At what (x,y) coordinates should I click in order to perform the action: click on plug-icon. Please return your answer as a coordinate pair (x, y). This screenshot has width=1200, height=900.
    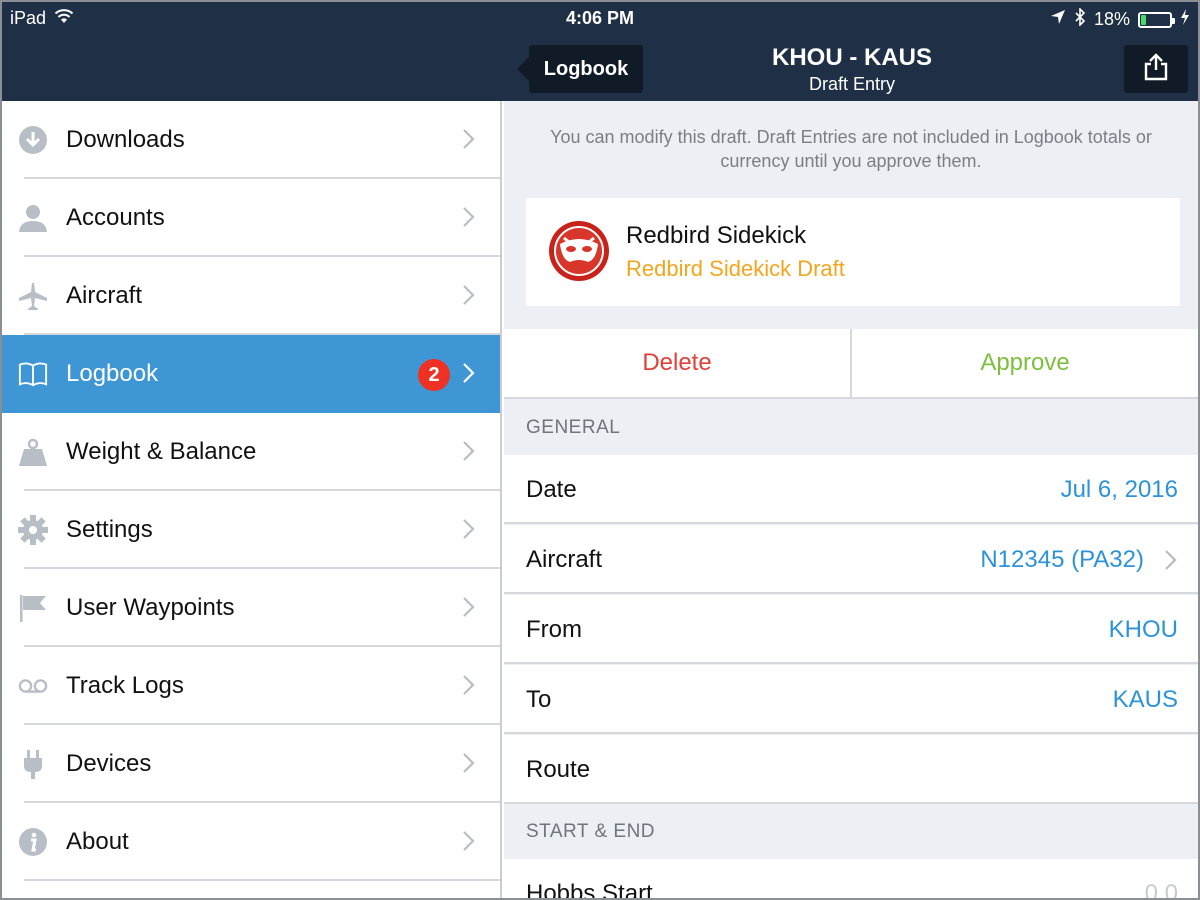
    Looking at the image, I should click on (33, 764).